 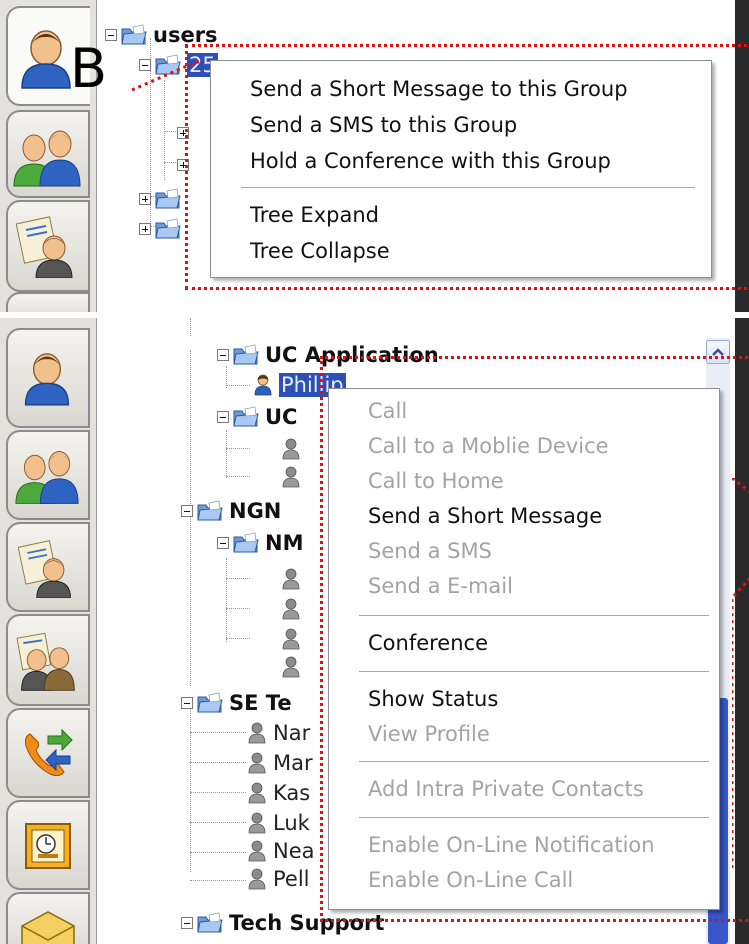 What do you see at coordinates (260, 703) in the screenshot?
I see `tree-node-label: SE Te` at bounding box center [260, 703].